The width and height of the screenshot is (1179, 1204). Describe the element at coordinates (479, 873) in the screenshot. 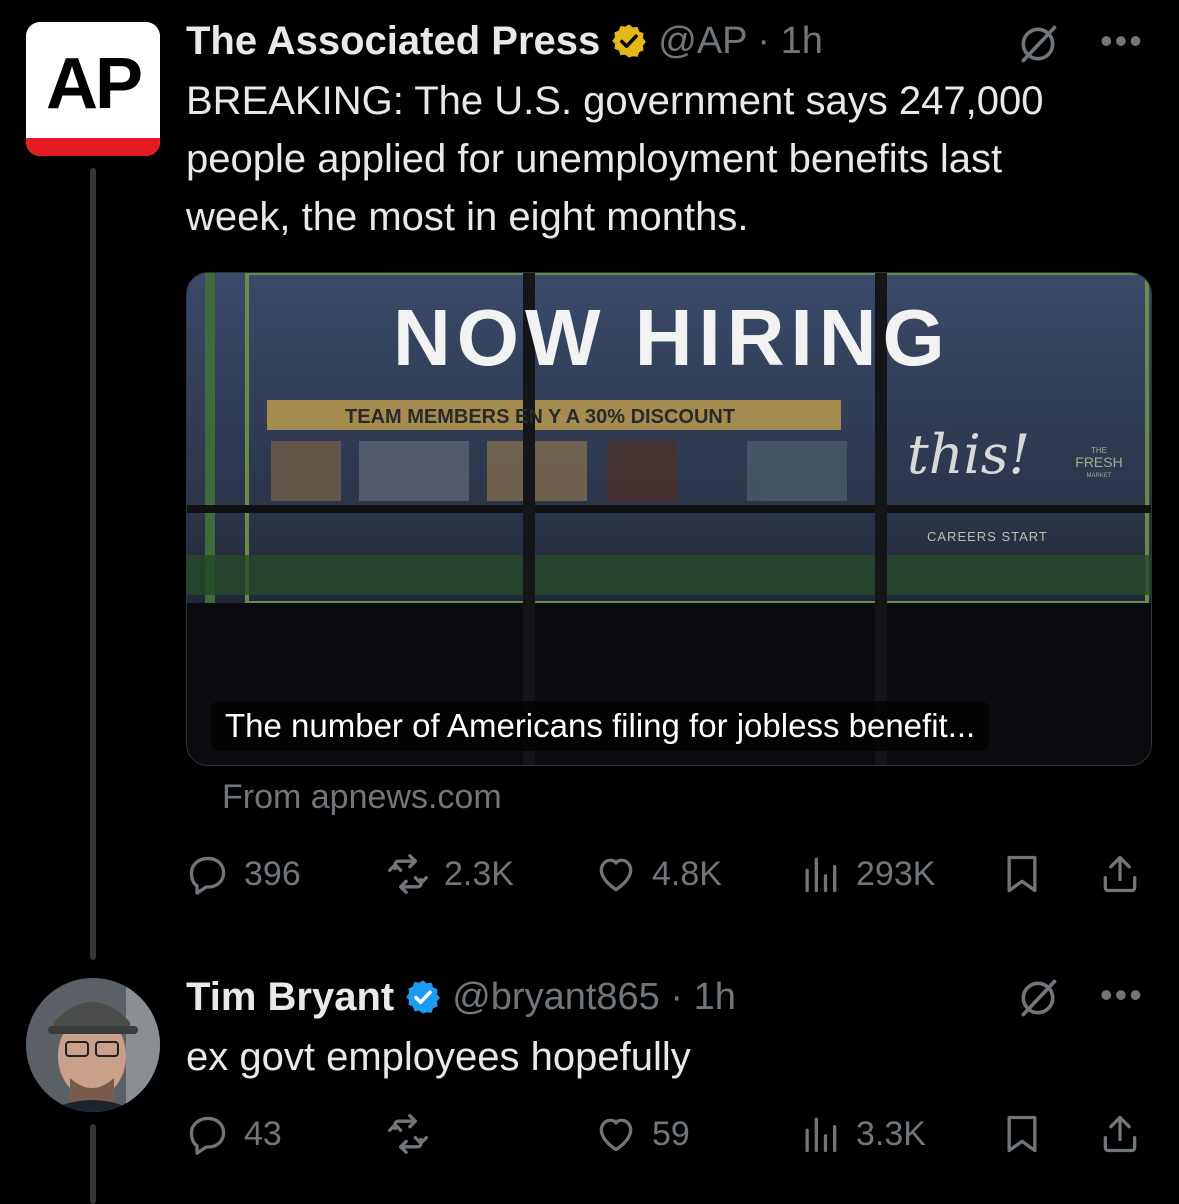

I see `repost-count: 2.3K` at that location.